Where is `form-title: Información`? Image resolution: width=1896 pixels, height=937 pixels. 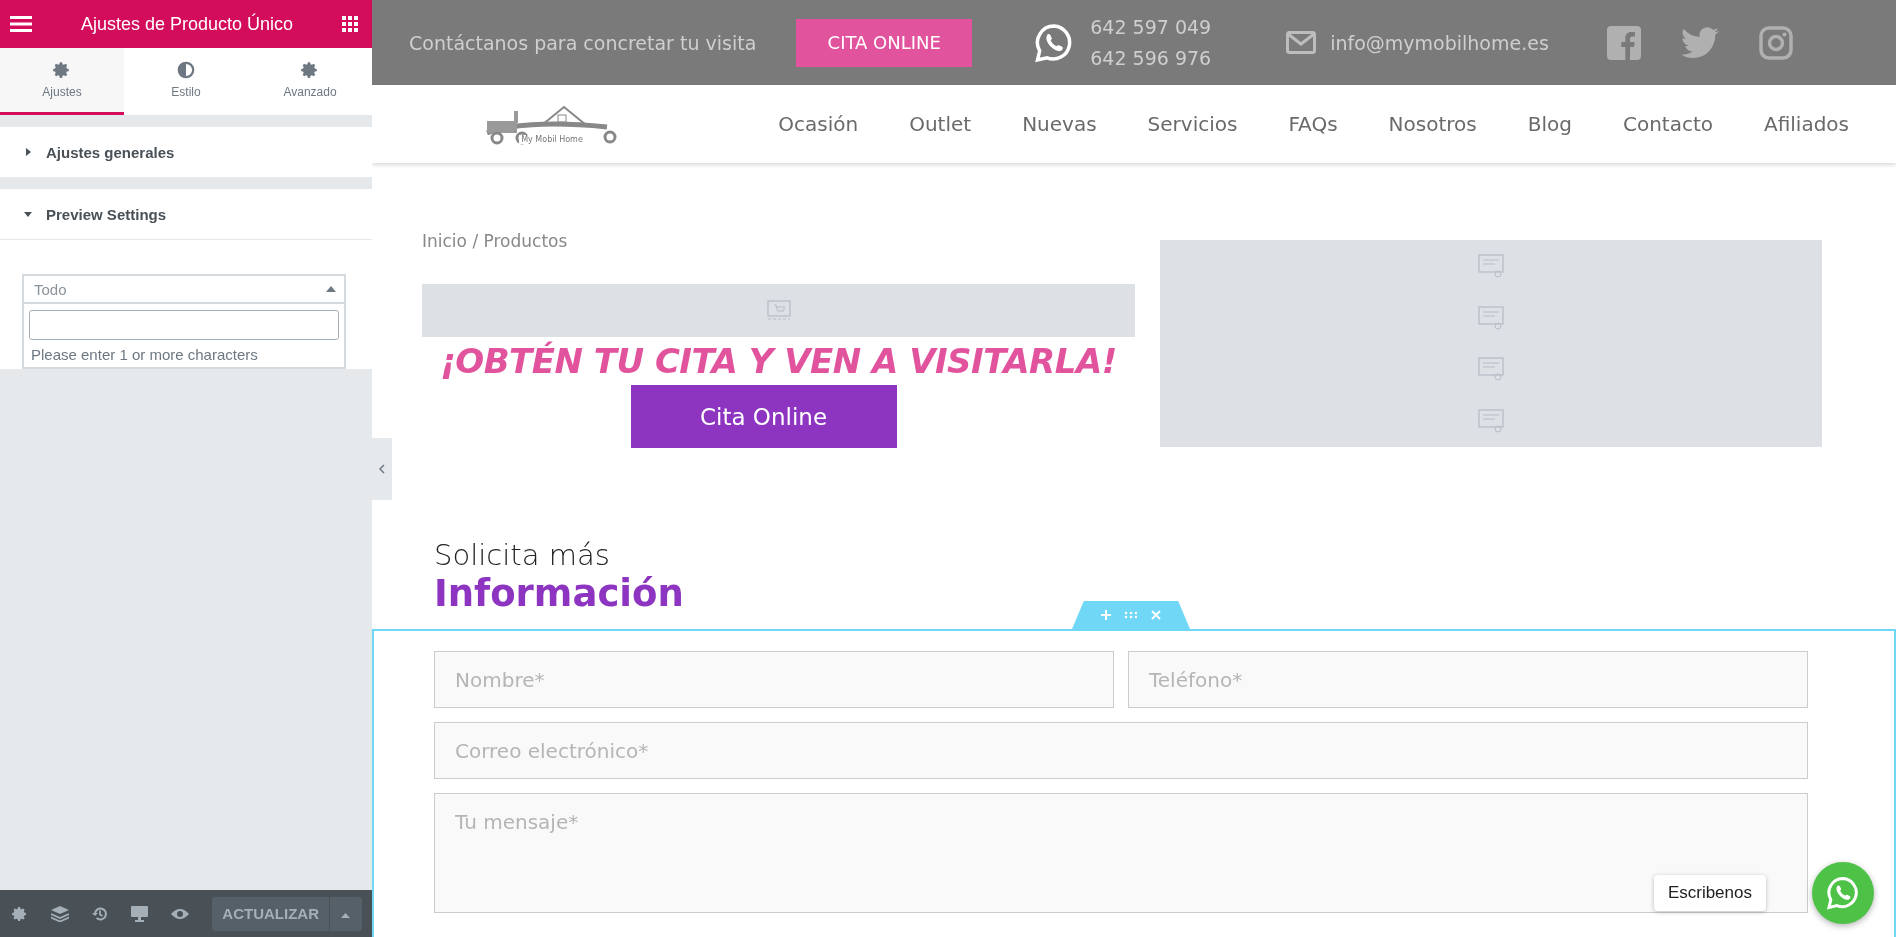 form-title: Información is located at coordinates (559, 593).